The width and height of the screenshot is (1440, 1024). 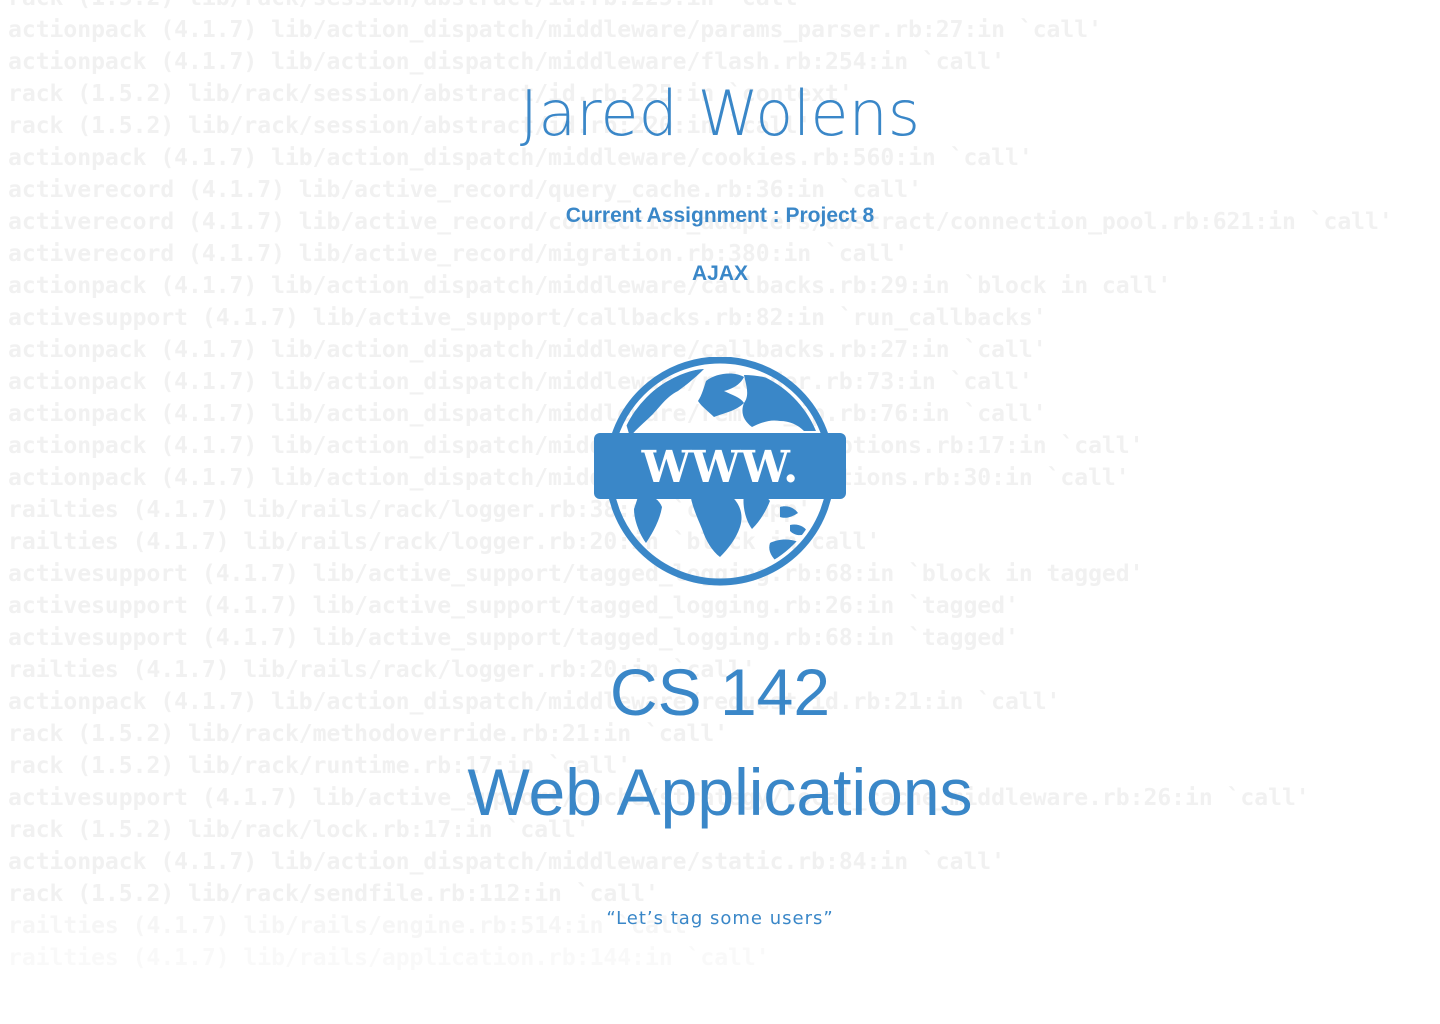 I want to click on course-code: CS 142, so click(x=720, y=692).